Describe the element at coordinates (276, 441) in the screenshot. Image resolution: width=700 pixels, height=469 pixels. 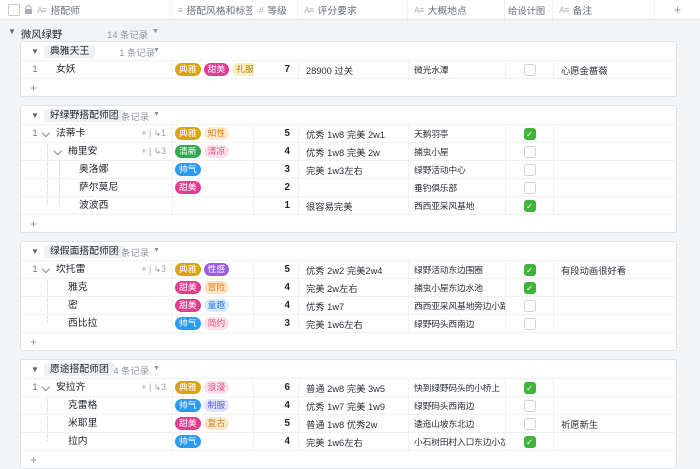
I see `level-cell: 4` at that location.